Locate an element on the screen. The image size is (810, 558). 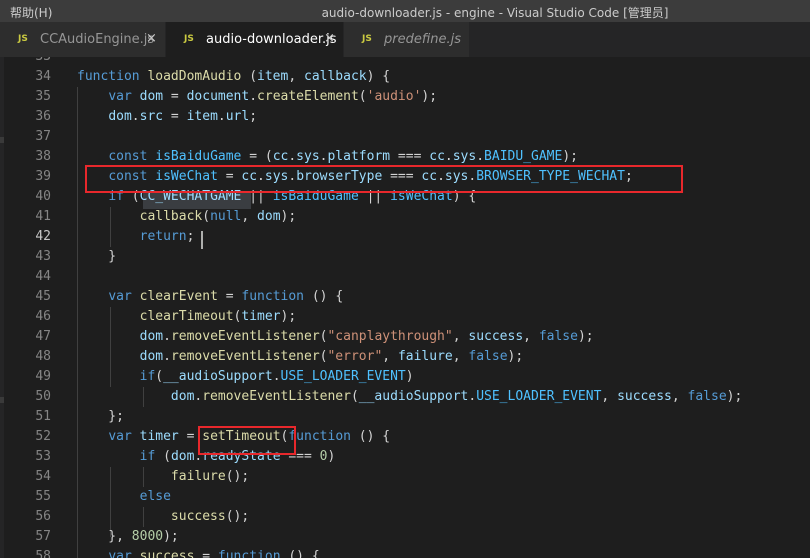
code-token: = is located at coordinates (175, 96).